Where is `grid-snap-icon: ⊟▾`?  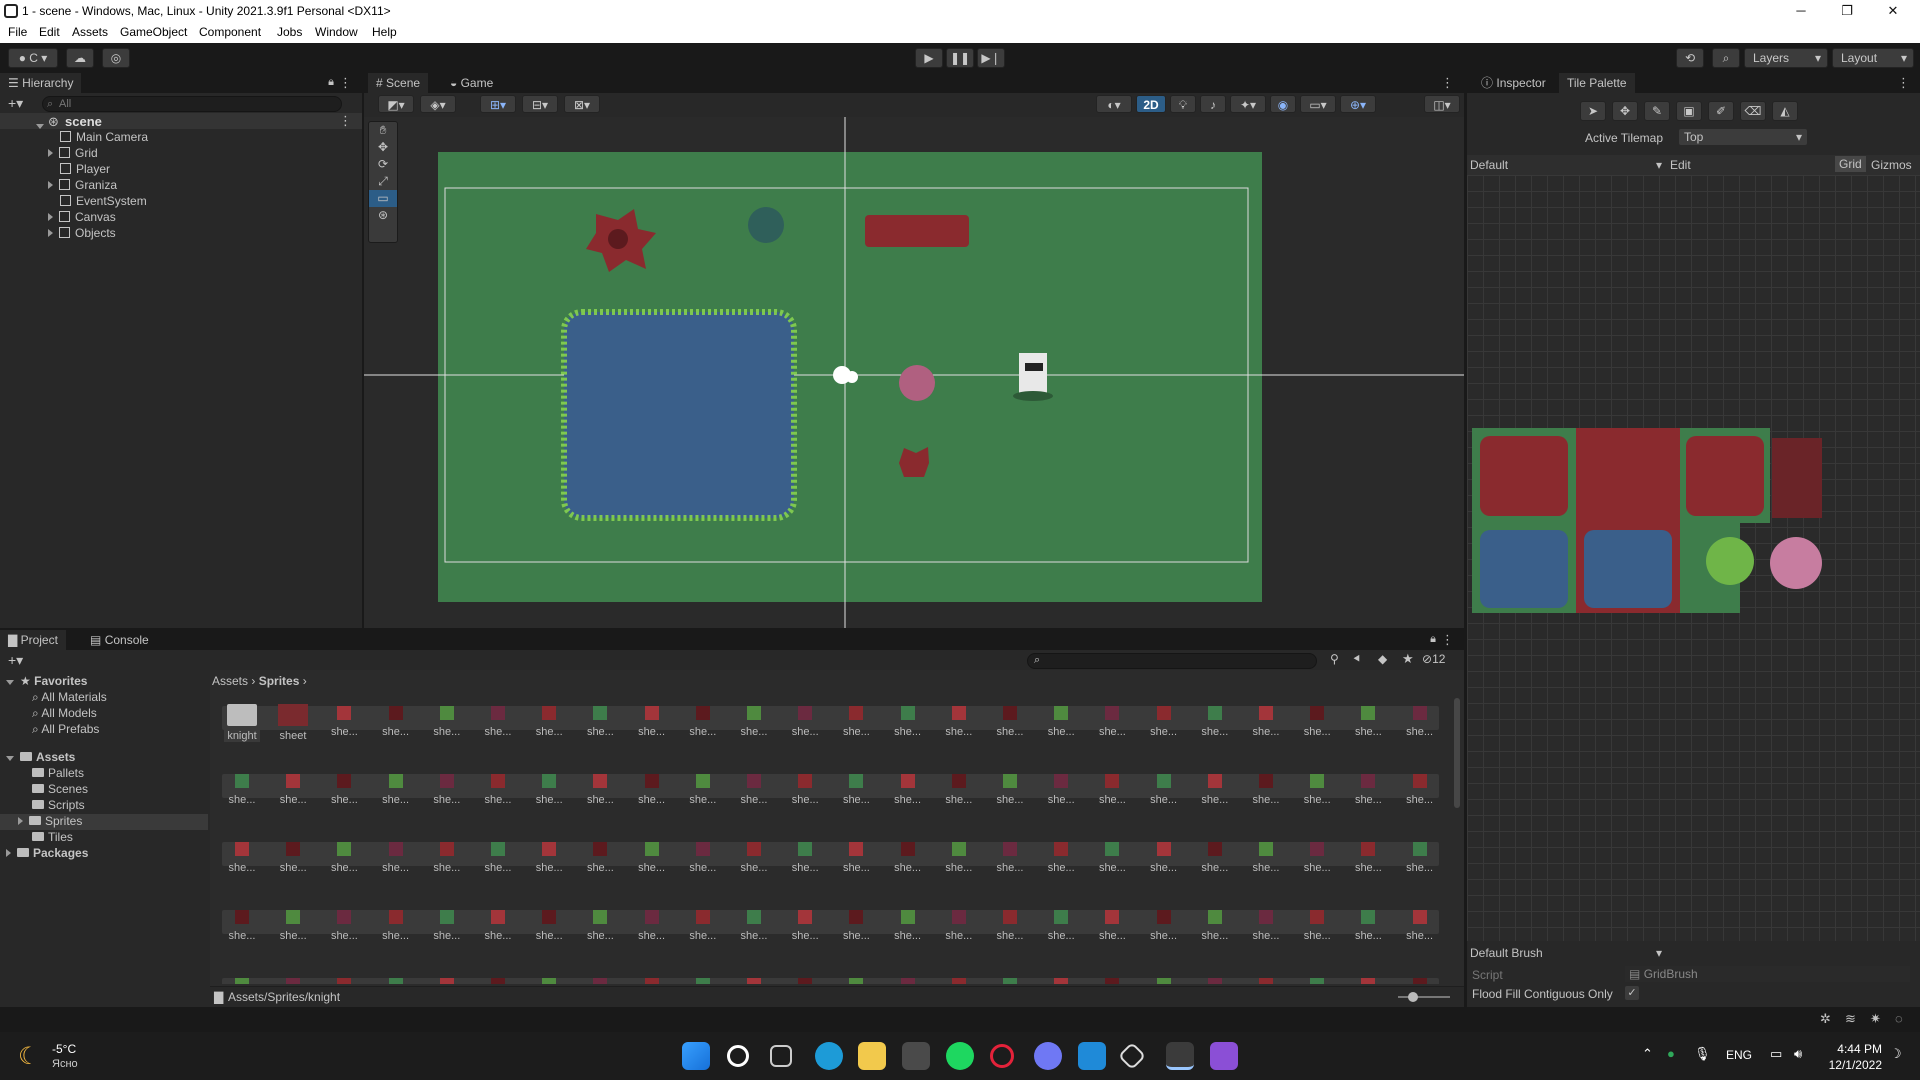 grid-snap-icon: ⊟▾ is located at coordinates (540, 104).